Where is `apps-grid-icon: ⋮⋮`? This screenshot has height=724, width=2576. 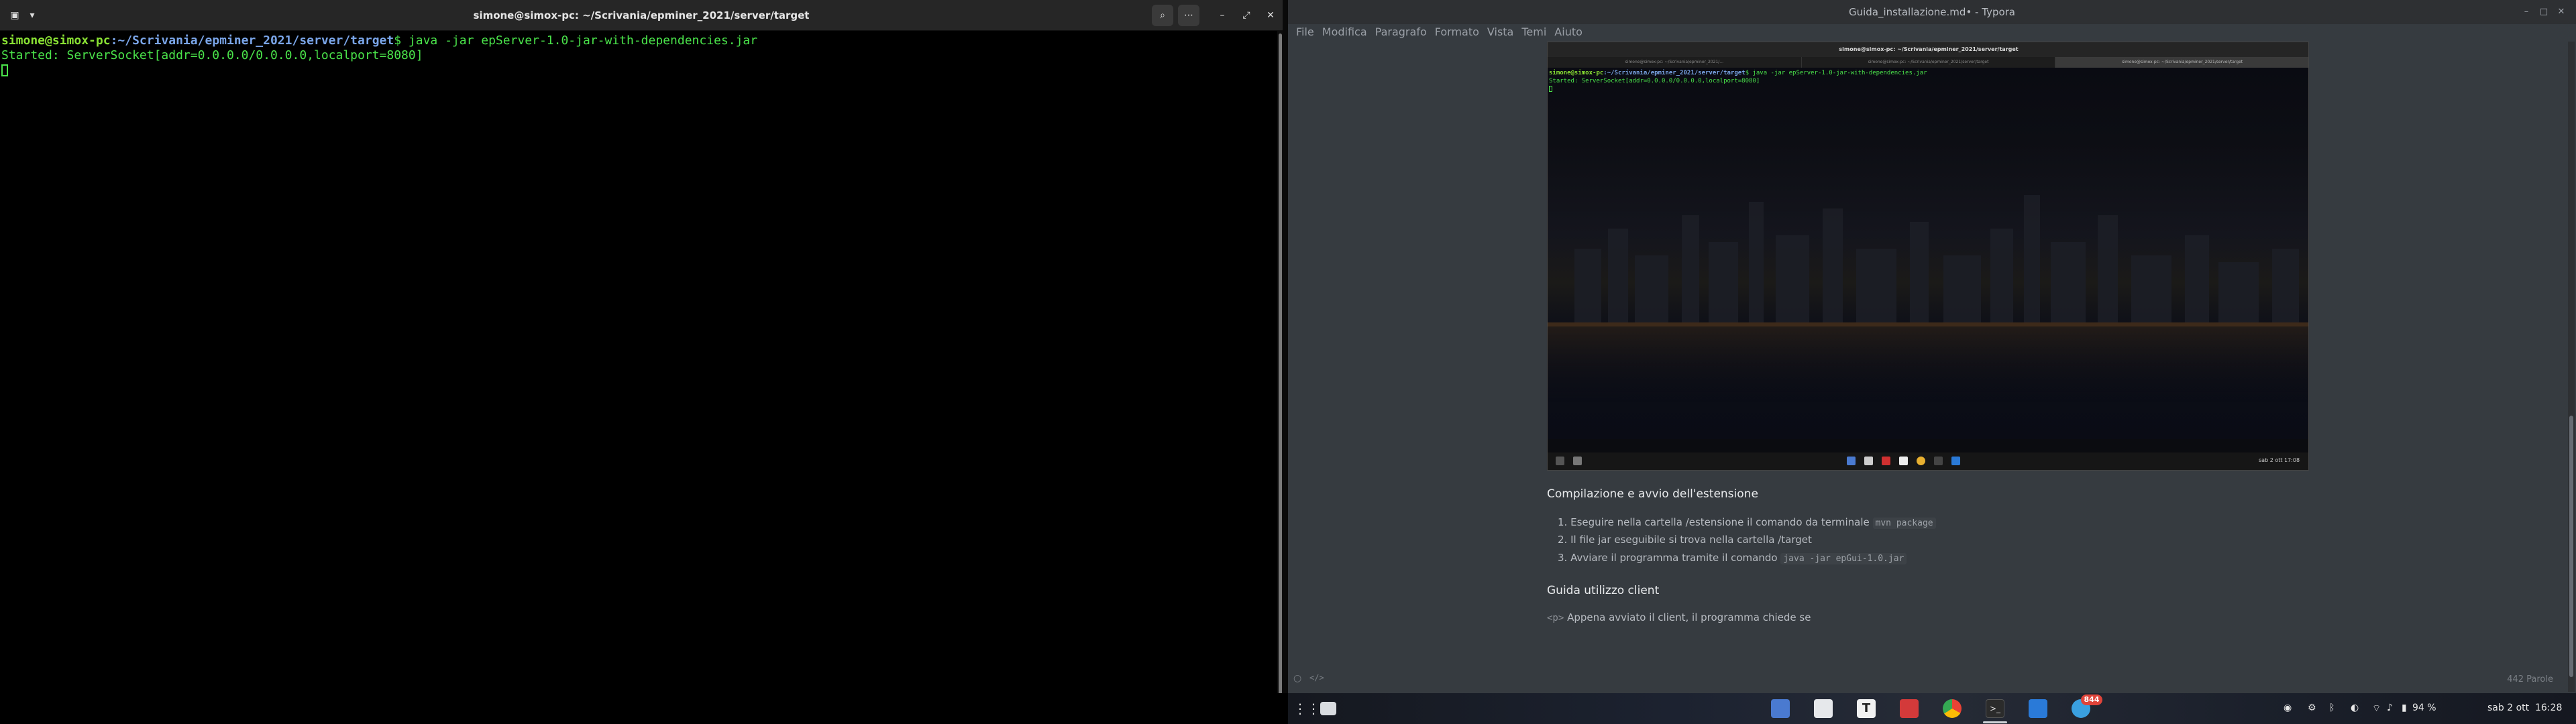
apps-grid-icon: ⋮⋮ is located at coordinates (1306, 708).